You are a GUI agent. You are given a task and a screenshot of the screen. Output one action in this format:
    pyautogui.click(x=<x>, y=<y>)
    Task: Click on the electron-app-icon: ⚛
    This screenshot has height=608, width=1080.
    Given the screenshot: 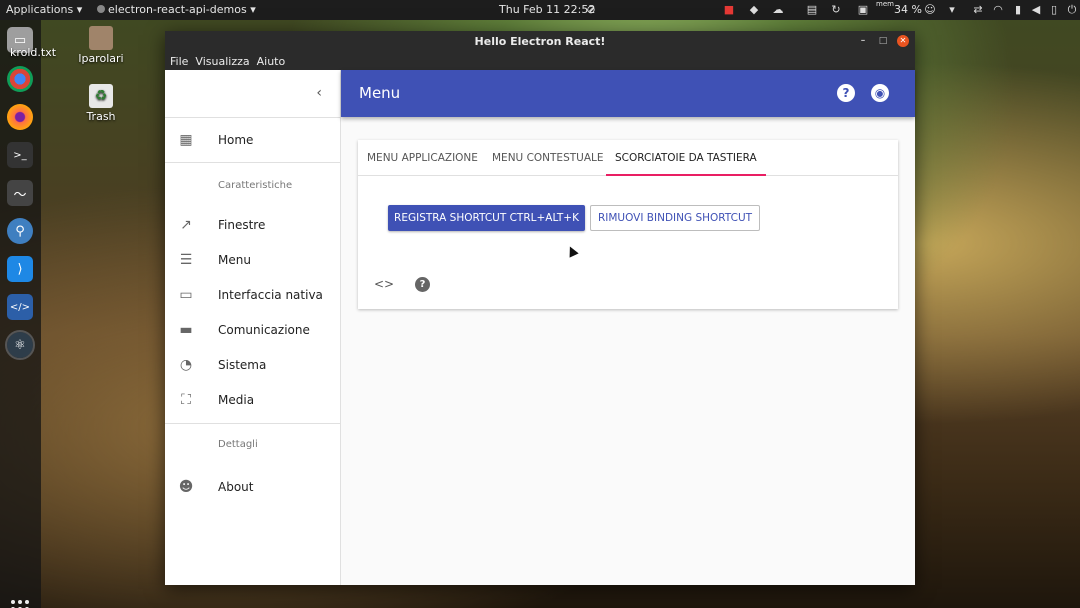 What is the action you would take?
    pyautogui.click(x=20, y=345)
    